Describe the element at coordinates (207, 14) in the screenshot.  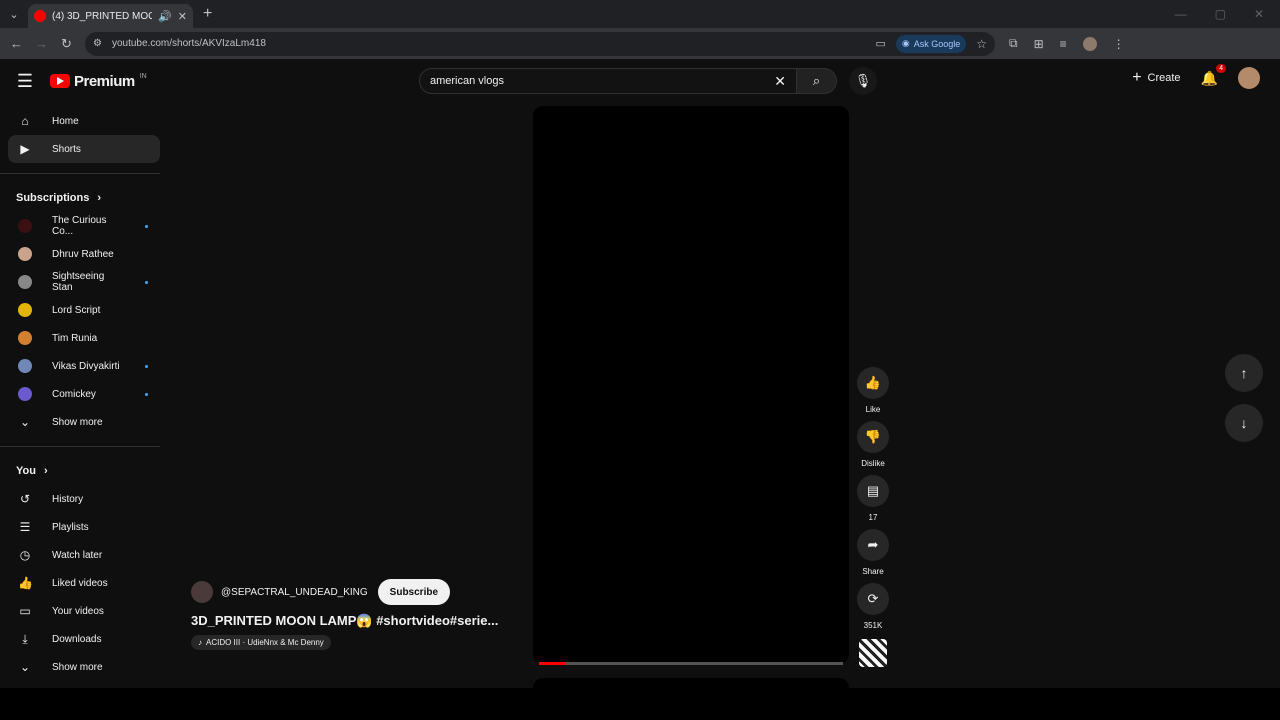
I see `new-tab-button: +` at that location.